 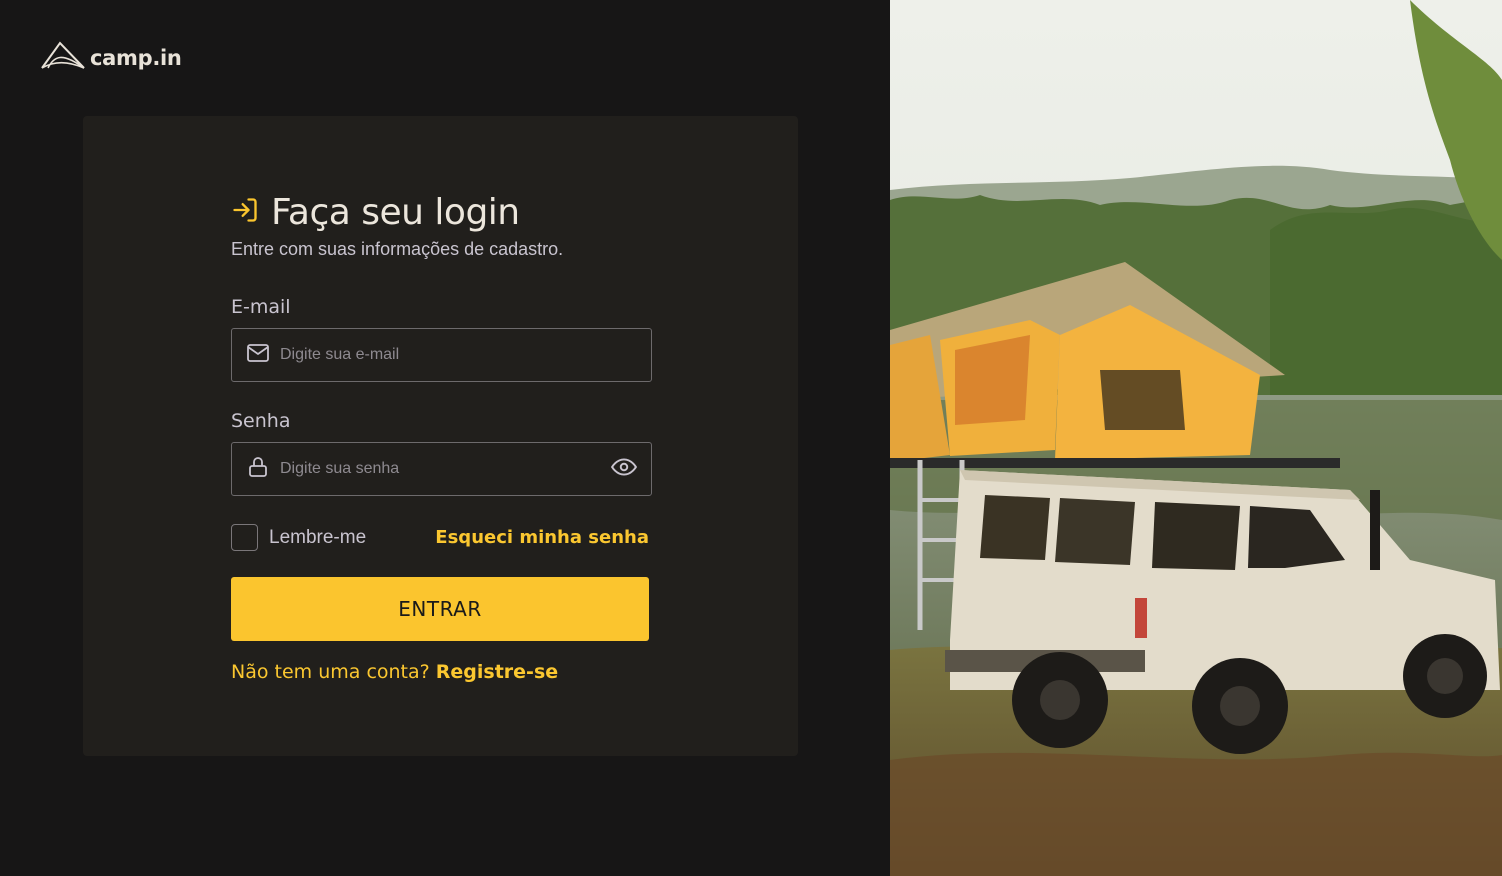 I want to click on signup-prompt: Não tem uma conta? Registre-se, so click(x=441, y=672).